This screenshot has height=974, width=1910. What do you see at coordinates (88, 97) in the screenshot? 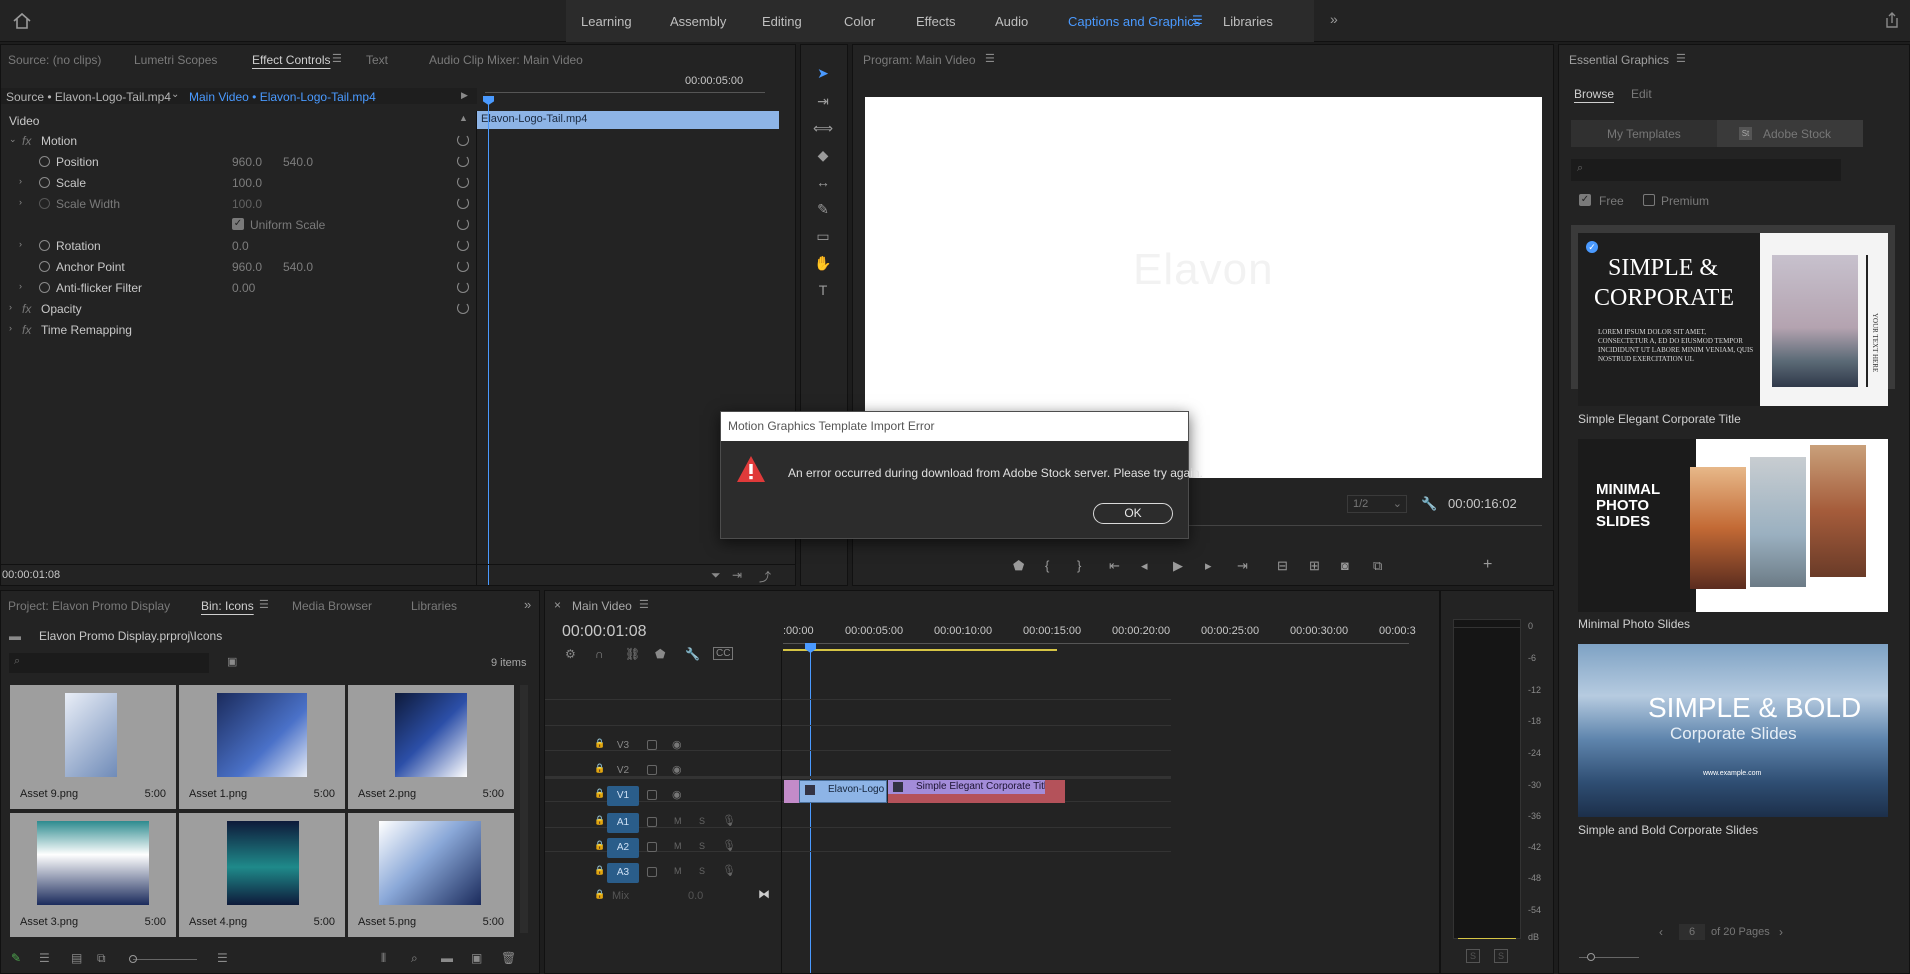
I see `source-clip-label: Source • Elavon-Logo-Tail.mp4` at bounding box center [88, 97].